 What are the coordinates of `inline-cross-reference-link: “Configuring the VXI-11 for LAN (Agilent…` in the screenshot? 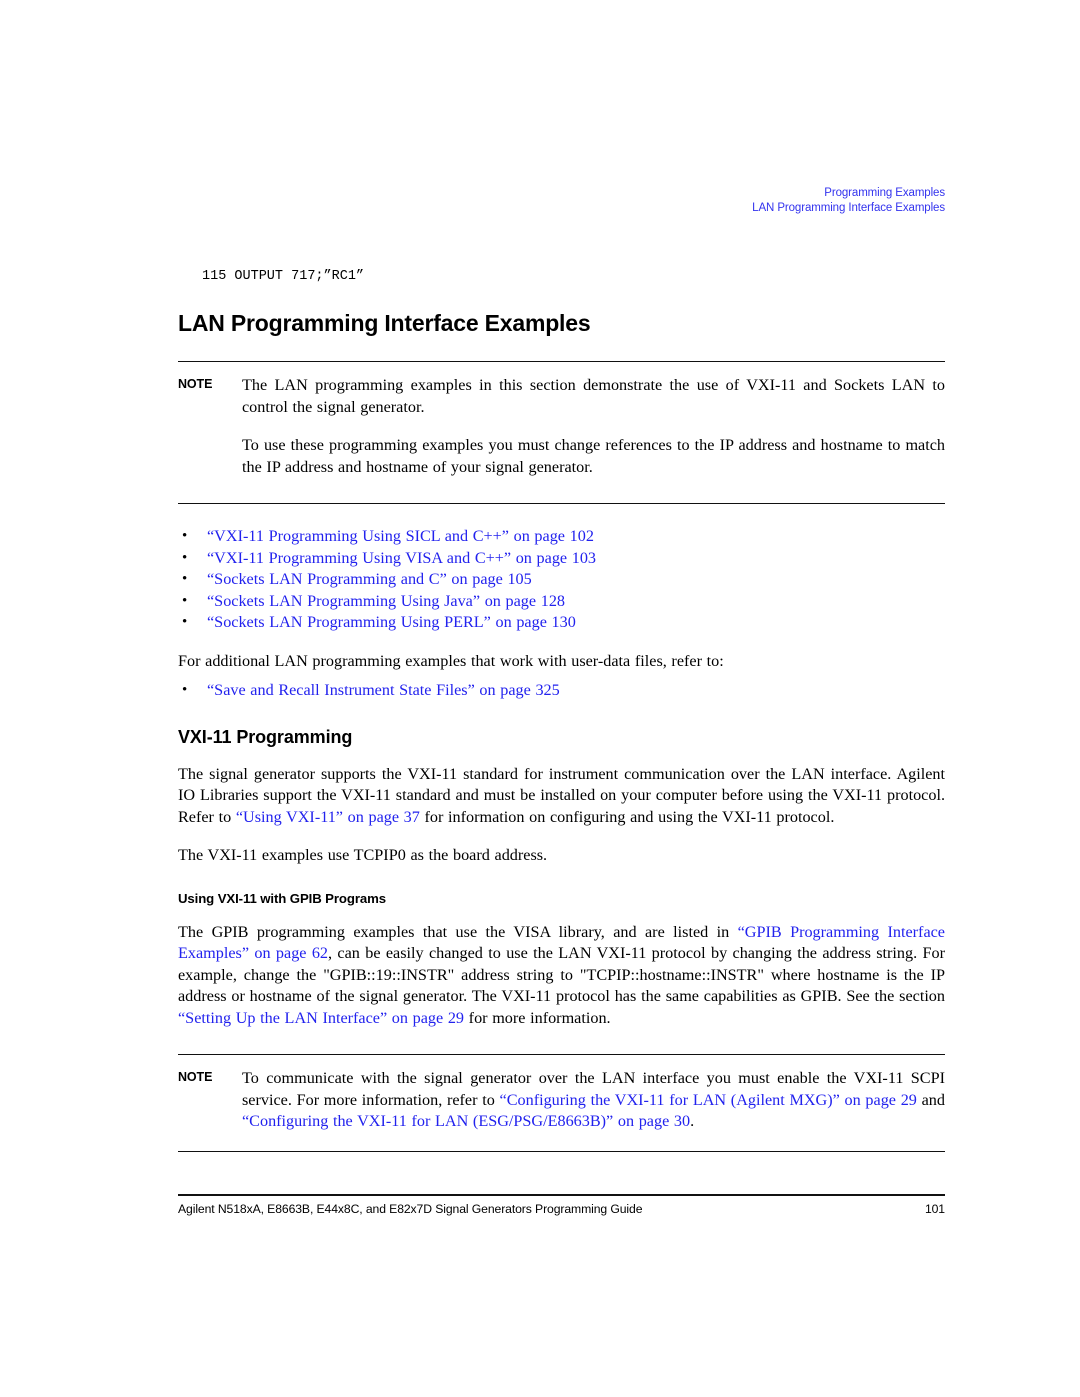 It's located at (708, 1100).